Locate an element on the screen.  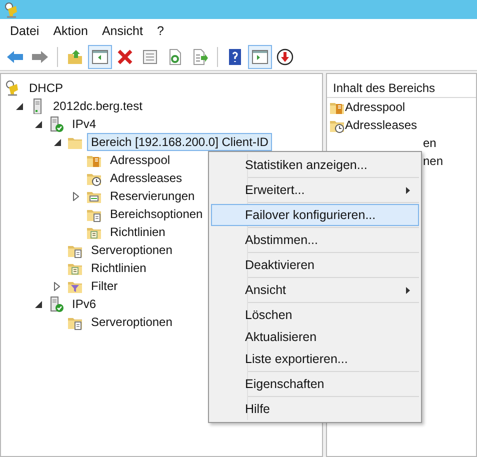
column-header: Inhalt des Bereichs is located at coordinates (401, 88).